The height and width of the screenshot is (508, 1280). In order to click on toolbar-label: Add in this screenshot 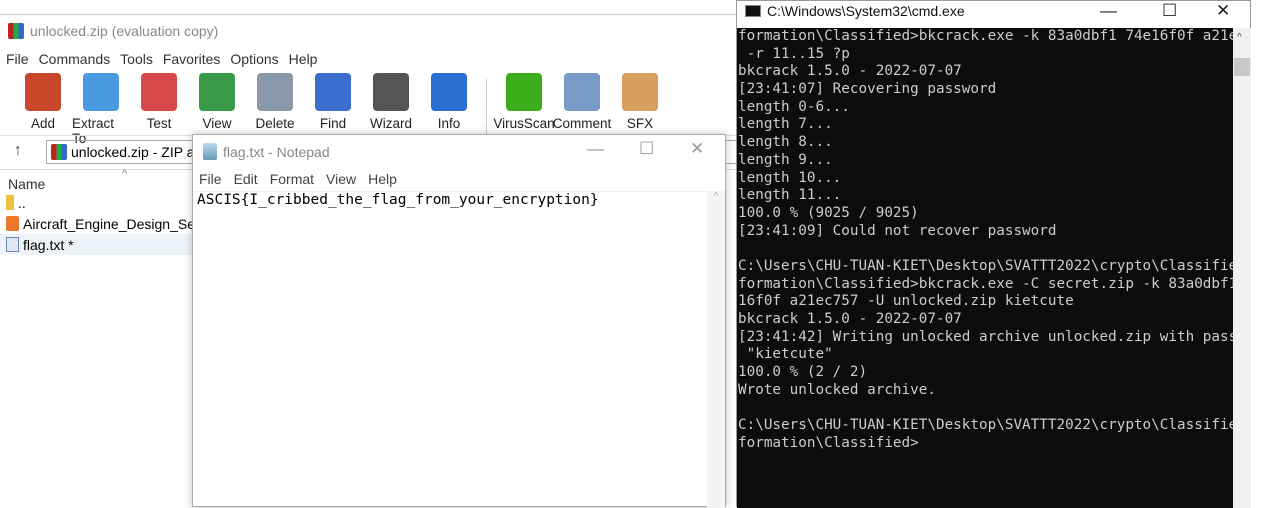, I will do `click(43, 123)`.